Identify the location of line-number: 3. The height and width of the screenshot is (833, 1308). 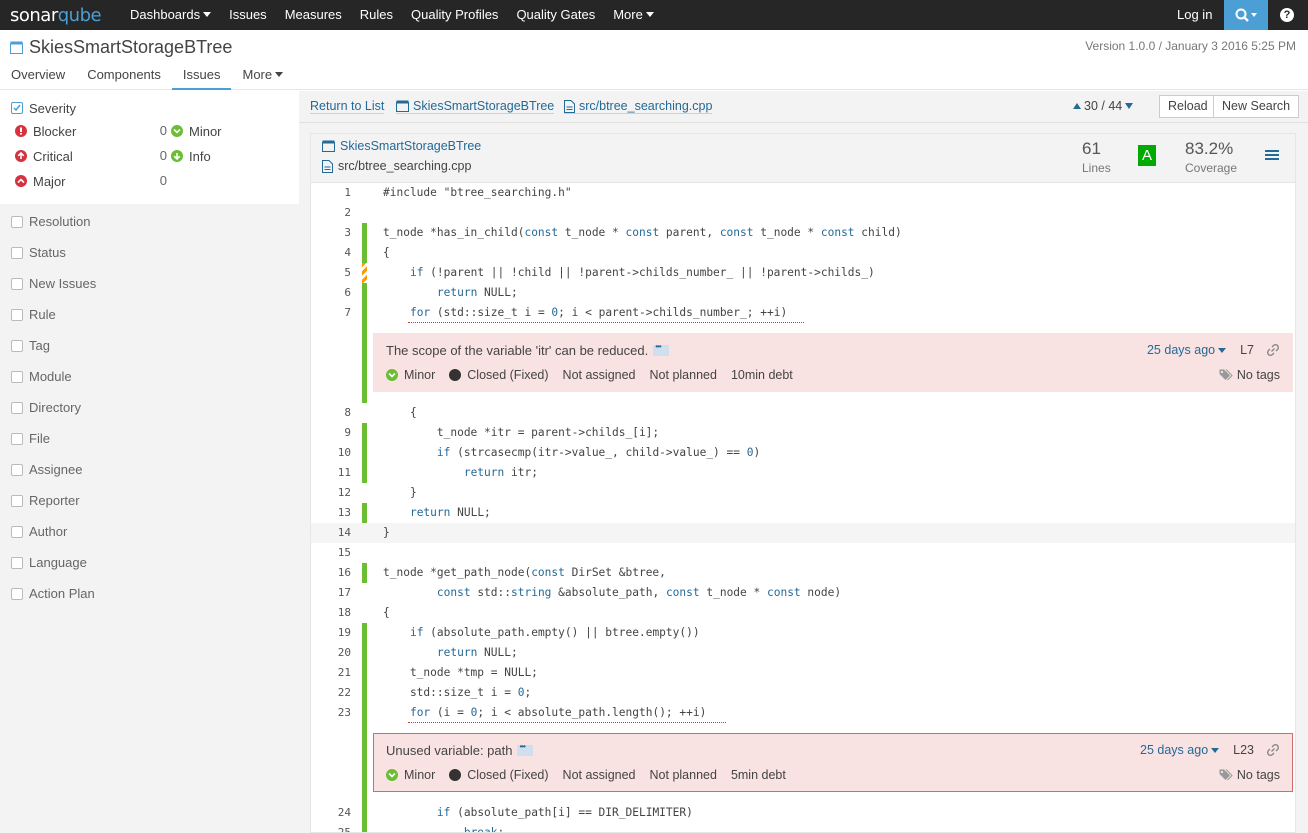
(331, 233).